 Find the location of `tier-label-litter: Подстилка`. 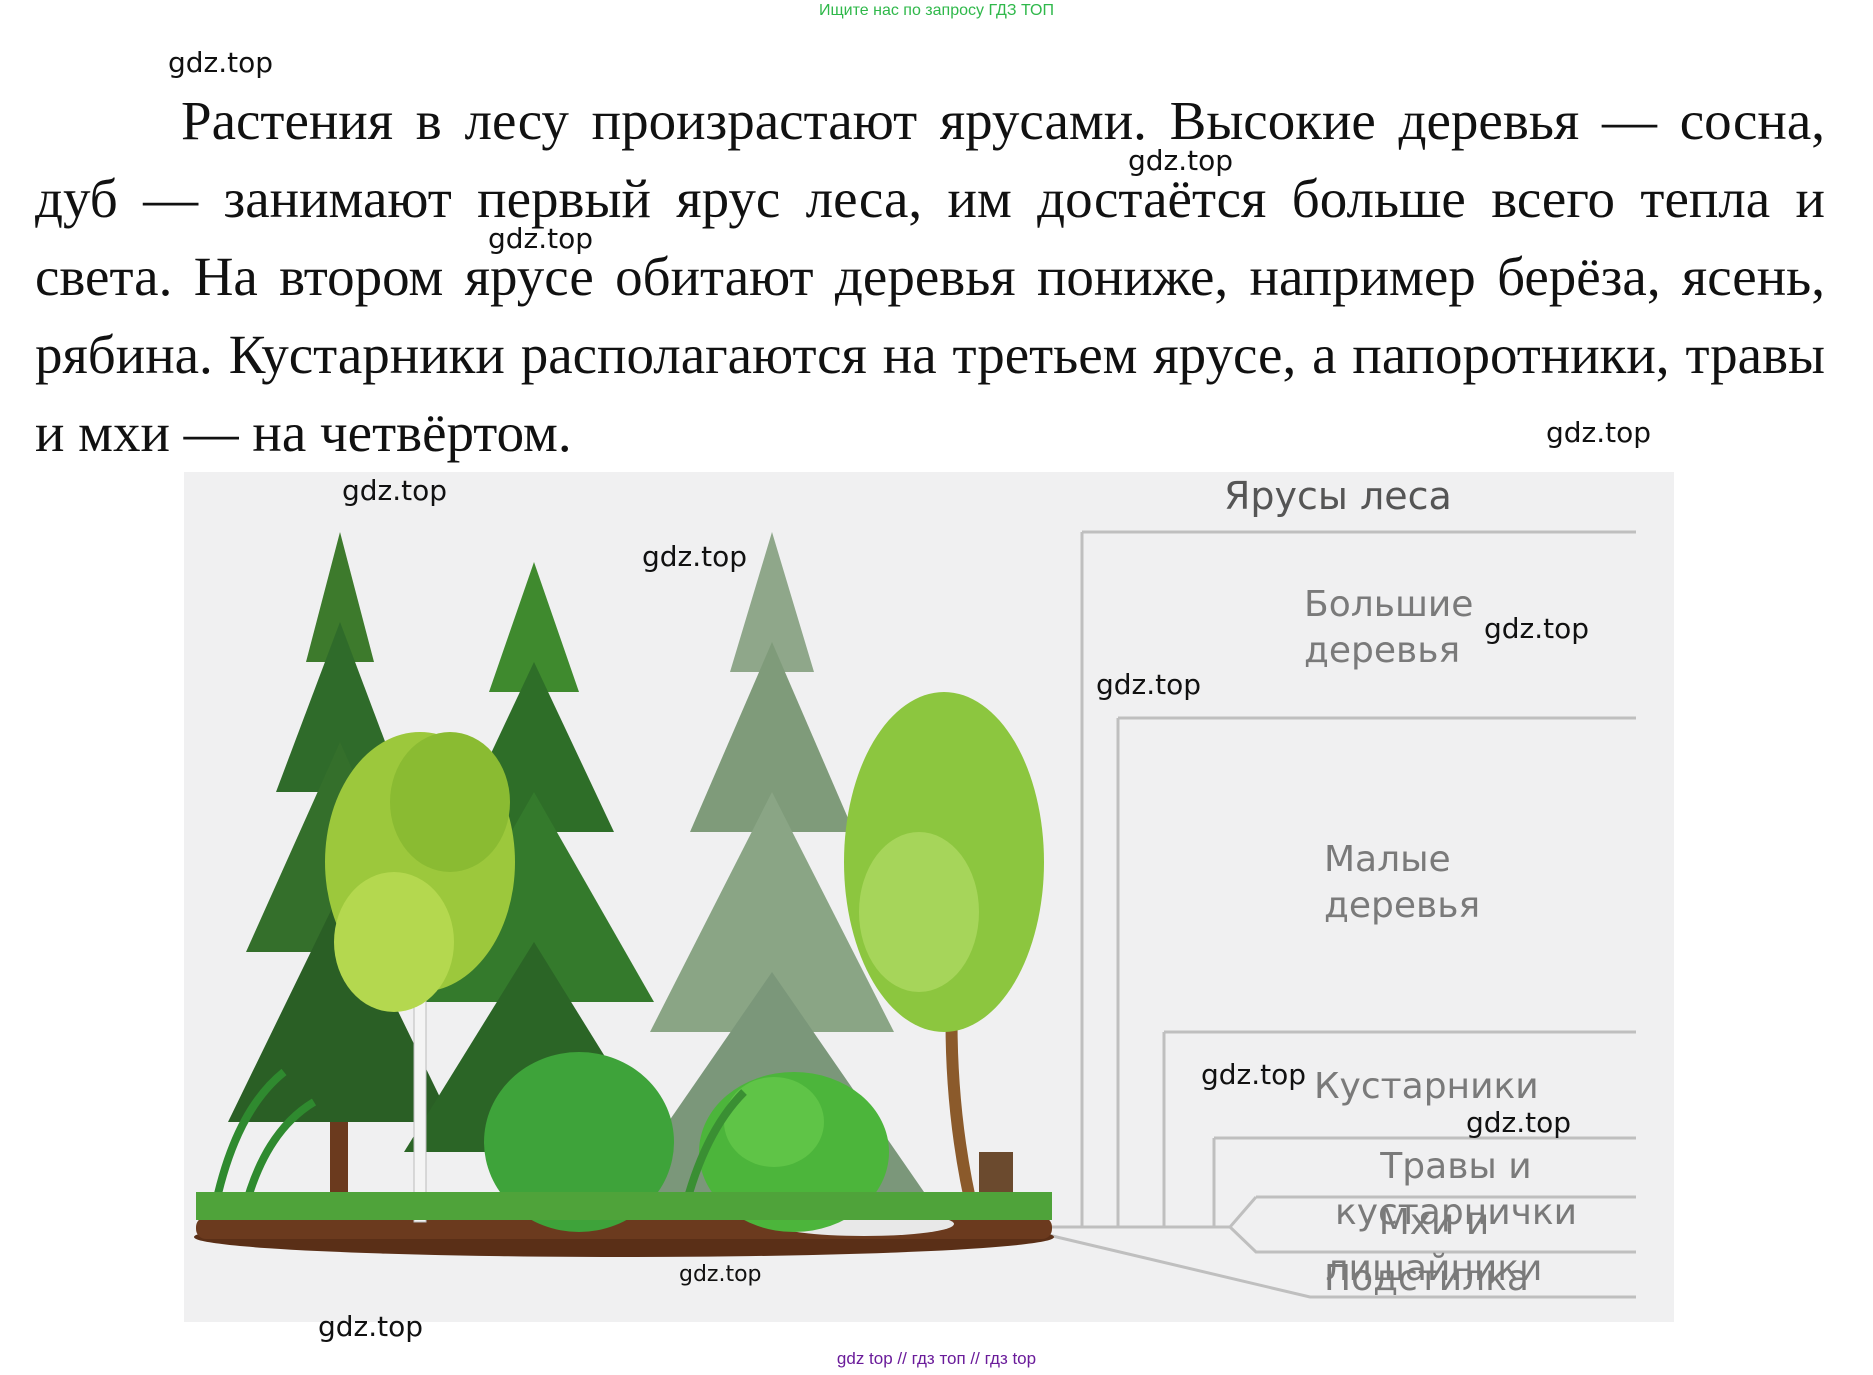

tier-label-litter: Подстилка is located at coordinates (1426, 1278).